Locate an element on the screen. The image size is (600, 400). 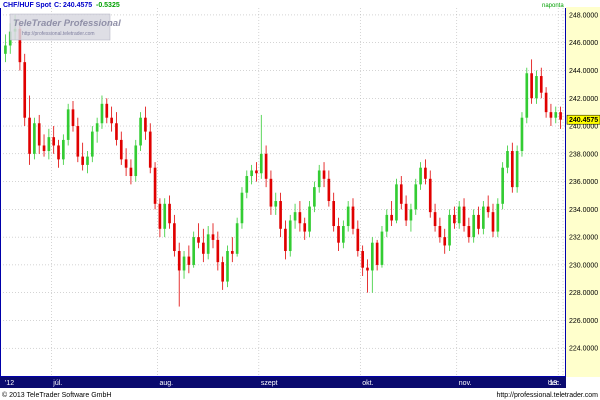
price-tick-label: 226.0000 is located at coordinates (583, 321).